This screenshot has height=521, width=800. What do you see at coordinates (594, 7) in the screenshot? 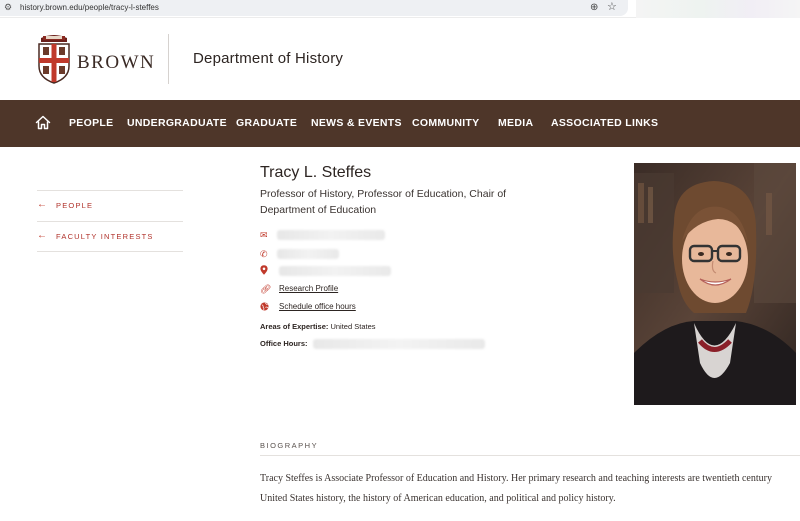
I see `zoom-icon: ⊕` at bounding box center [594, 7].